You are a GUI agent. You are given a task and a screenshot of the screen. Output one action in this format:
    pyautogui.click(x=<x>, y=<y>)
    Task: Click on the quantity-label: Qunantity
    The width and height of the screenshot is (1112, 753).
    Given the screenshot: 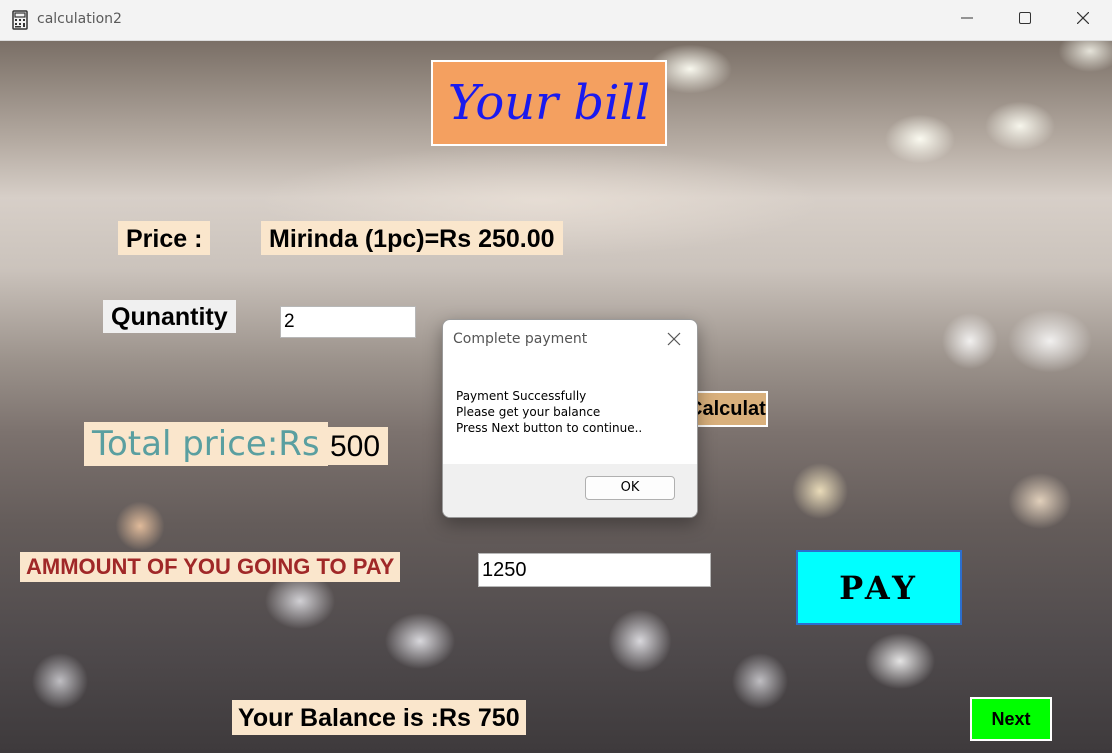 What is the action you would take?
    pyautogui.click(x=169, y=316)
    